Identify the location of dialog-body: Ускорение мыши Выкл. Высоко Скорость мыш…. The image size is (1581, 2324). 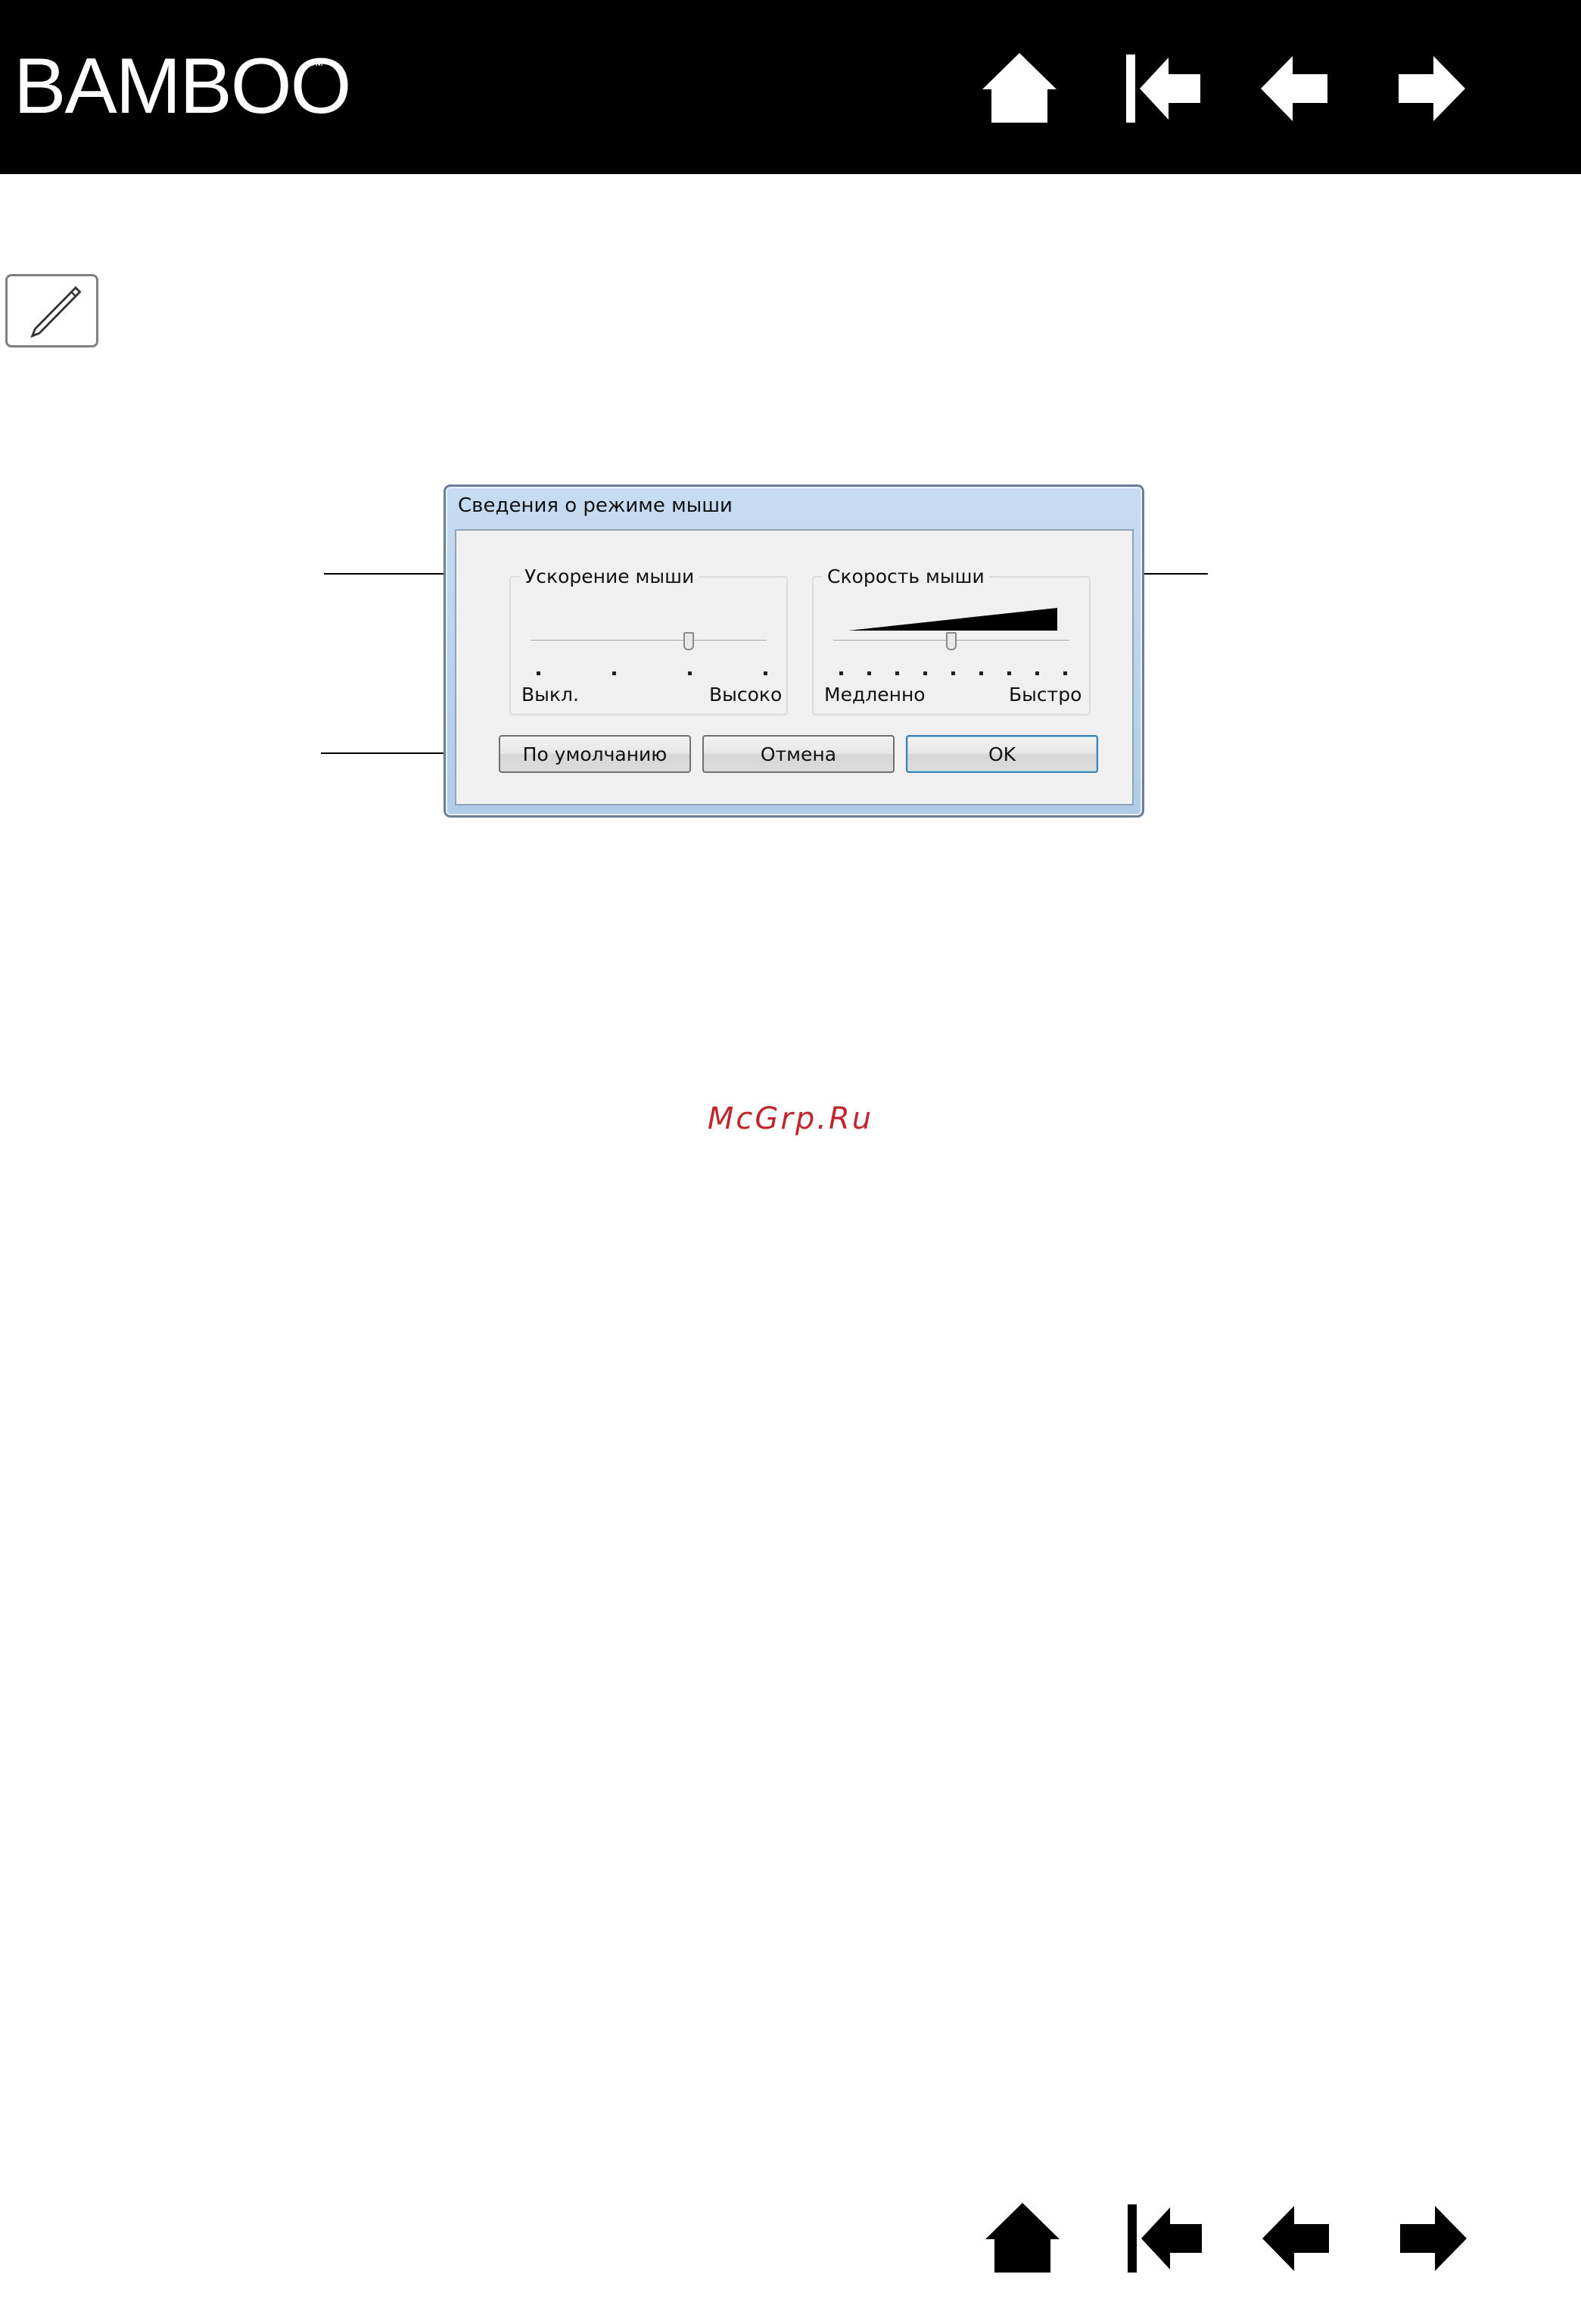
(794, 667).